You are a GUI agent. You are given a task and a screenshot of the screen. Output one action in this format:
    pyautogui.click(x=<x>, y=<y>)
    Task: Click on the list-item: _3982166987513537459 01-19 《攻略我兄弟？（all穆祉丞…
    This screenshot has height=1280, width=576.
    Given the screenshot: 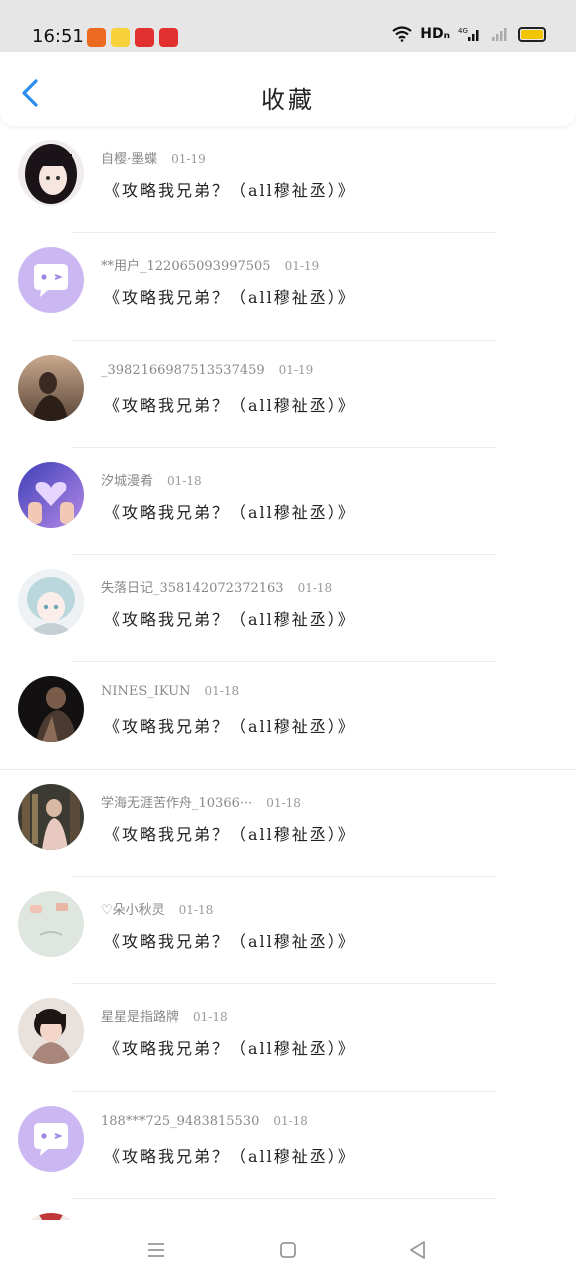 What is the action you would take?
    pyautogui.click(x=288, y=394)
    